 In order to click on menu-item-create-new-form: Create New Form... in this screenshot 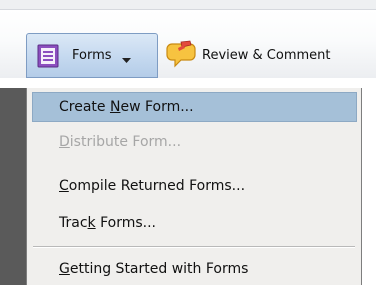, I will do `click(194, 107)`.